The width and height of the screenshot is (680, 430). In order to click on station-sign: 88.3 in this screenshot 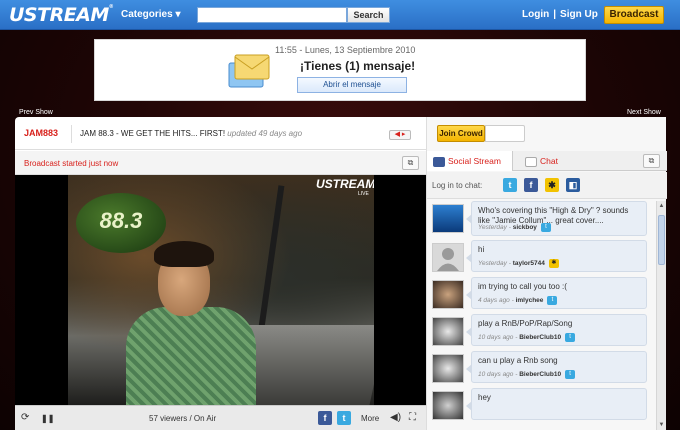, I will do `click(121, 223)`.